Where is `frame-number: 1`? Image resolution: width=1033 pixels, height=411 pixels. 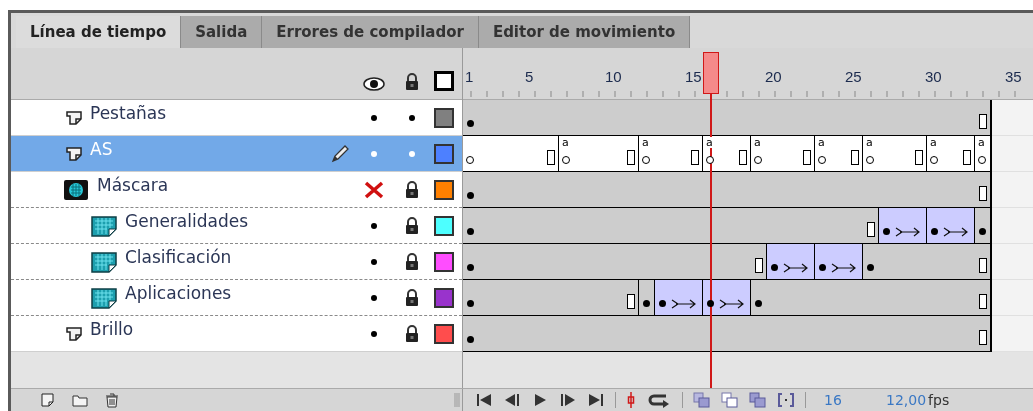 frame-number: 1 is located at coordinates (469, 77).